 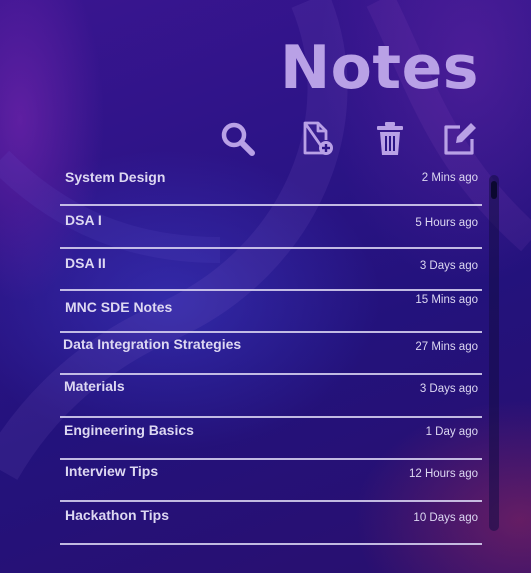 I want to click on note-title: Hackathon Tips, so click(x=117, y=515).